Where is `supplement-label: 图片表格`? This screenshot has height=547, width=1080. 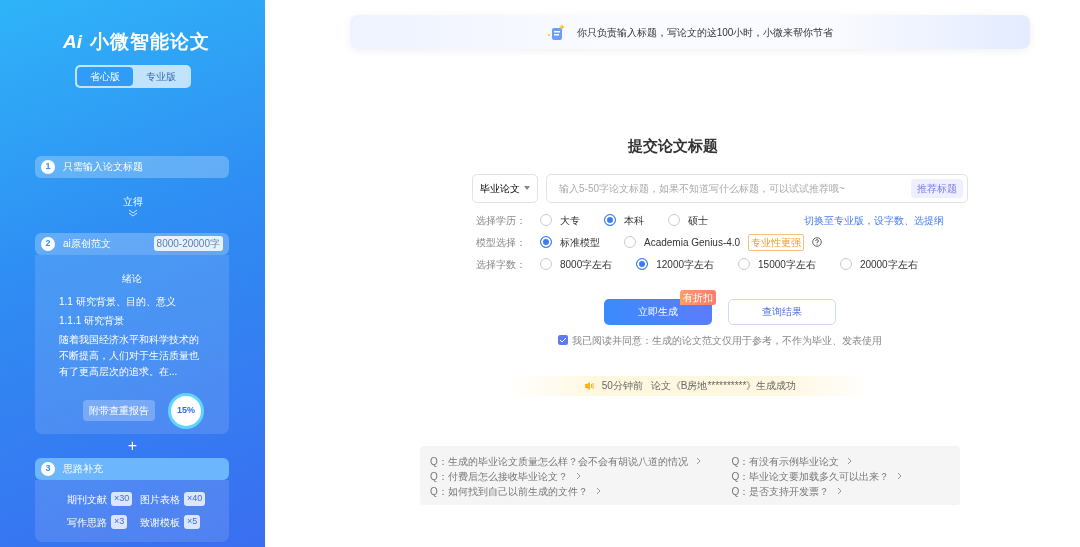
supplement-label: 图片表格 is located at coordinates (160, 499).